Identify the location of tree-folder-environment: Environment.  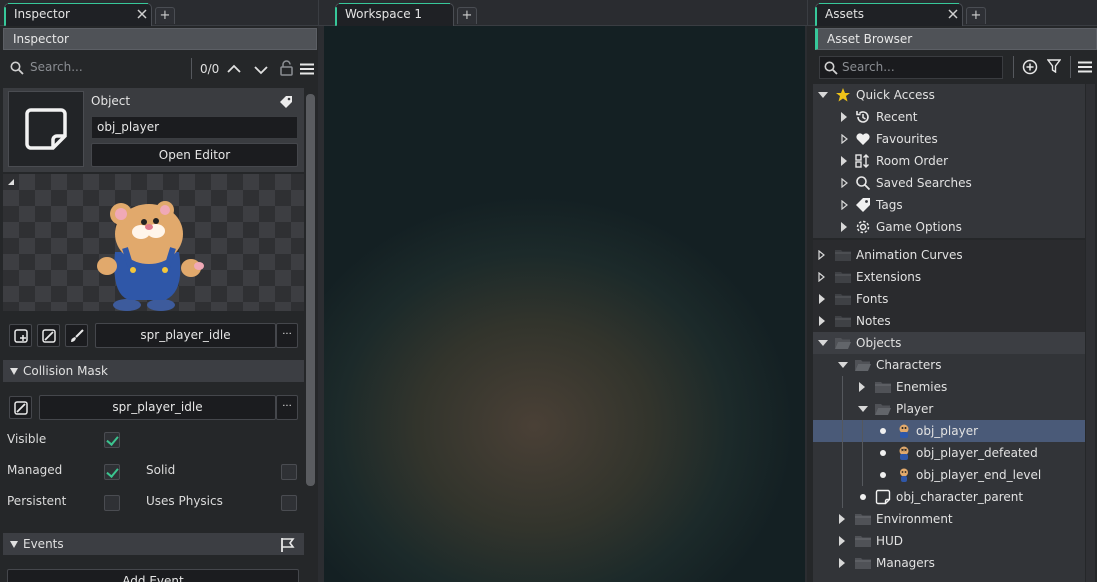
(949, 519).